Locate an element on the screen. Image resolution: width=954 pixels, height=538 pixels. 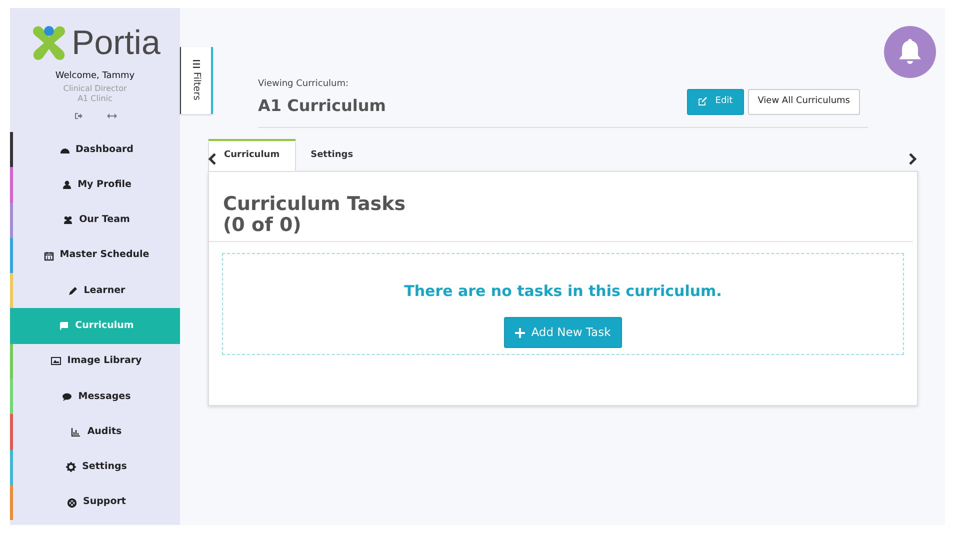
sidebar-item: Settings is located at coordinates (95, 467).